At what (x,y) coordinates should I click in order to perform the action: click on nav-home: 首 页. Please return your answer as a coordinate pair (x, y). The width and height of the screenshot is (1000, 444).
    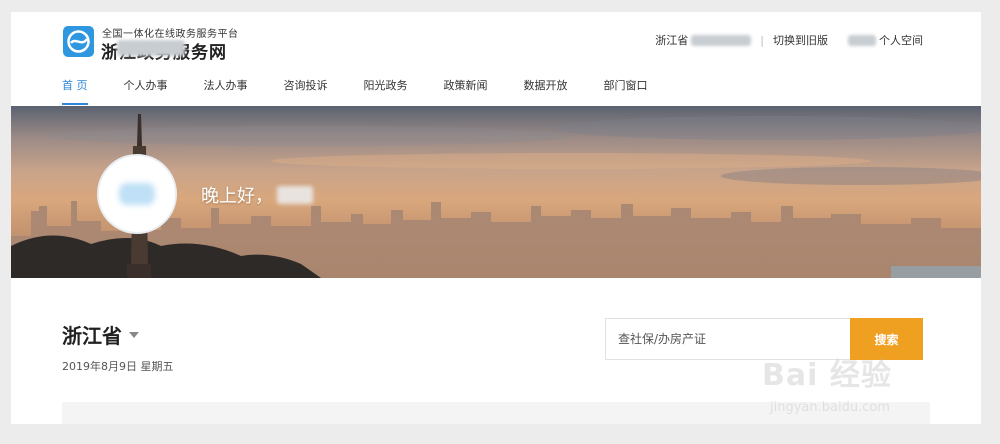
    Looking at the image, I should click on (75, 86).